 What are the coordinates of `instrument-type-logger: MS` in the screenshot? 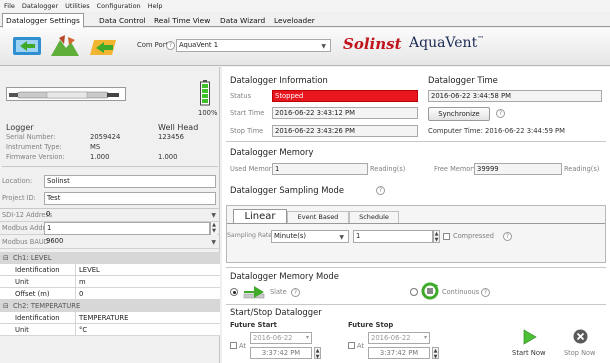 It's located at (95, 147).